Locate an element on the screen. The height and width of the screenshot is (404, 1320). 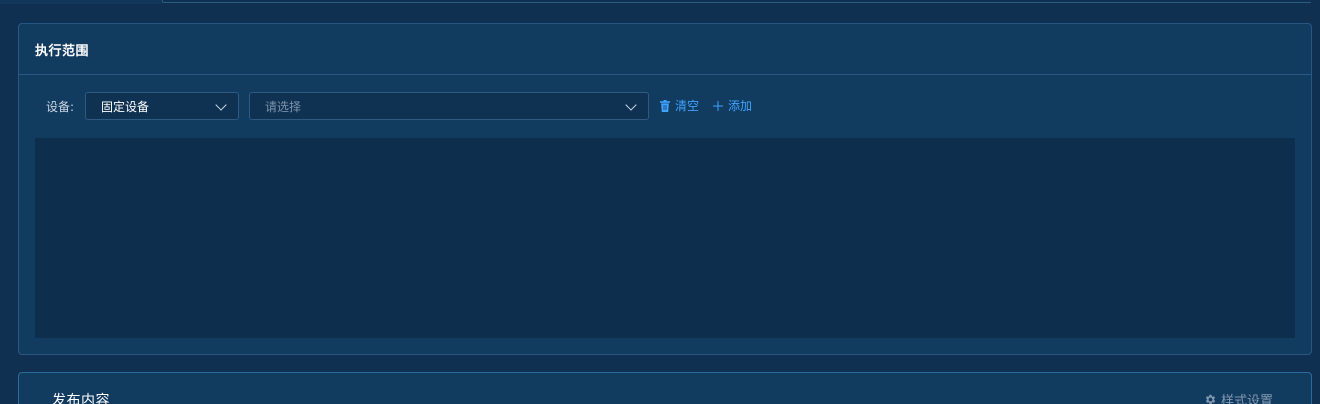
execution-scope-title: 执行范围 is located at coordinates (62, 51).